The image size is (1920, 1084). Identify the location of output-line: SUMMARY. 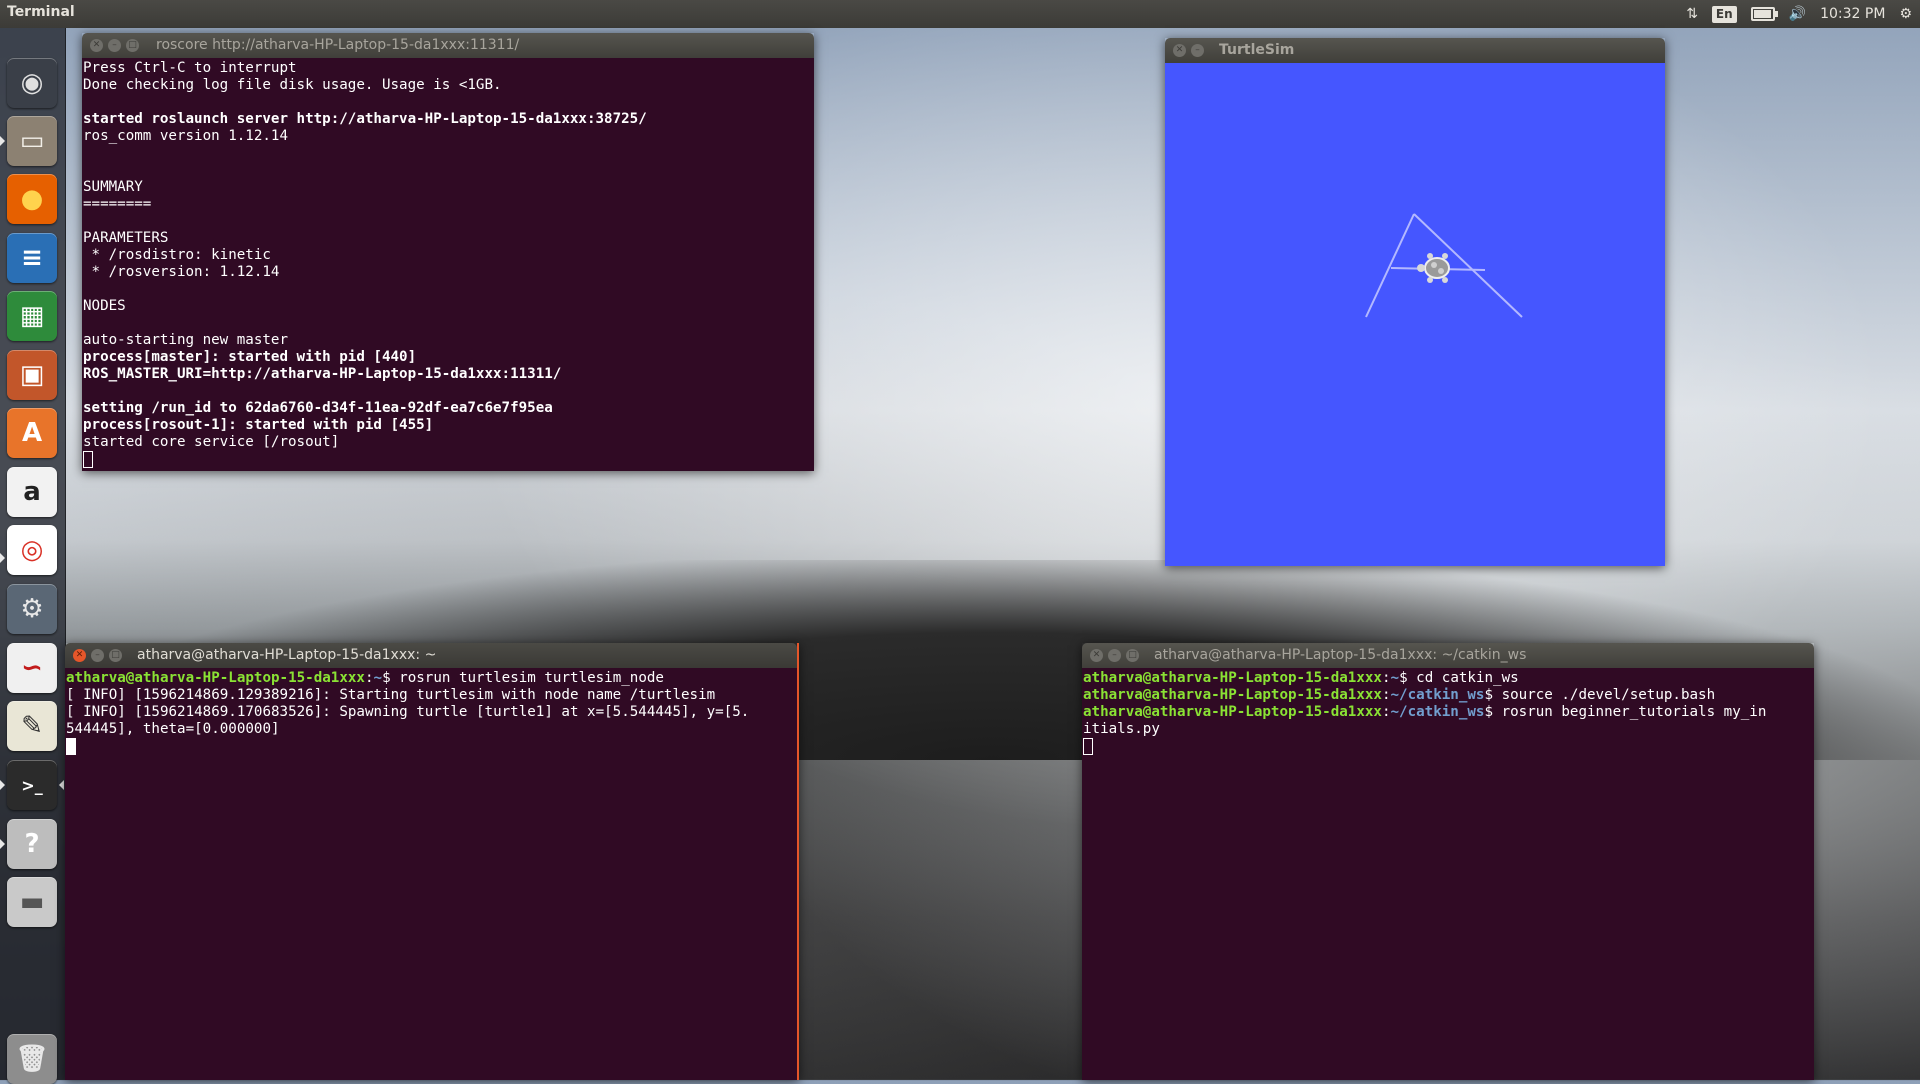
(113, 187).